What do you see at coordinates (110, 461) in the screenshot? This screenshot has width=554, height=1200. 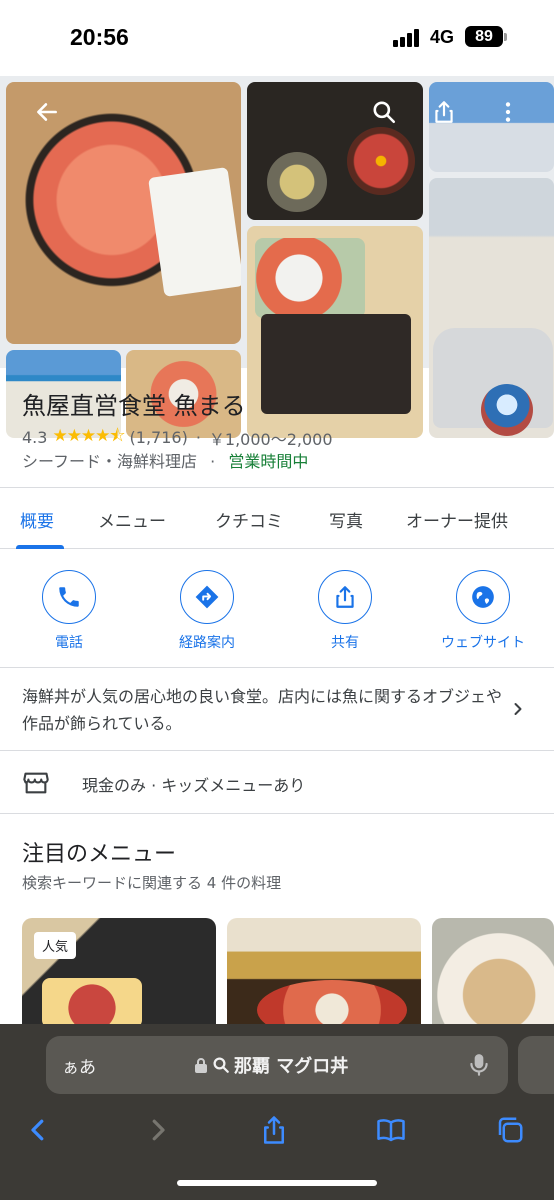 I see `category: シーフード・海鮮料理店` at bounding box center [110, 461].